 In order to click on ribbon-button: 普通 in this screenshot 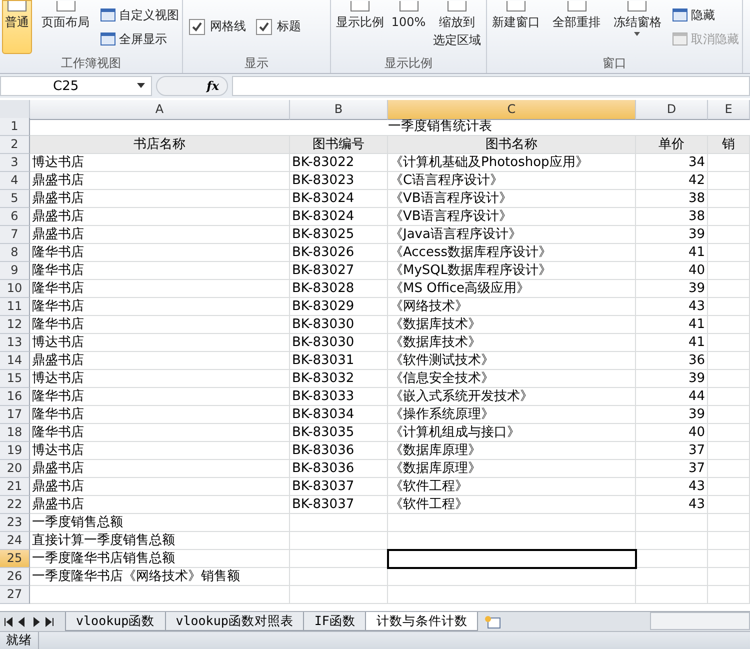, I will do `click(17, 27)`.